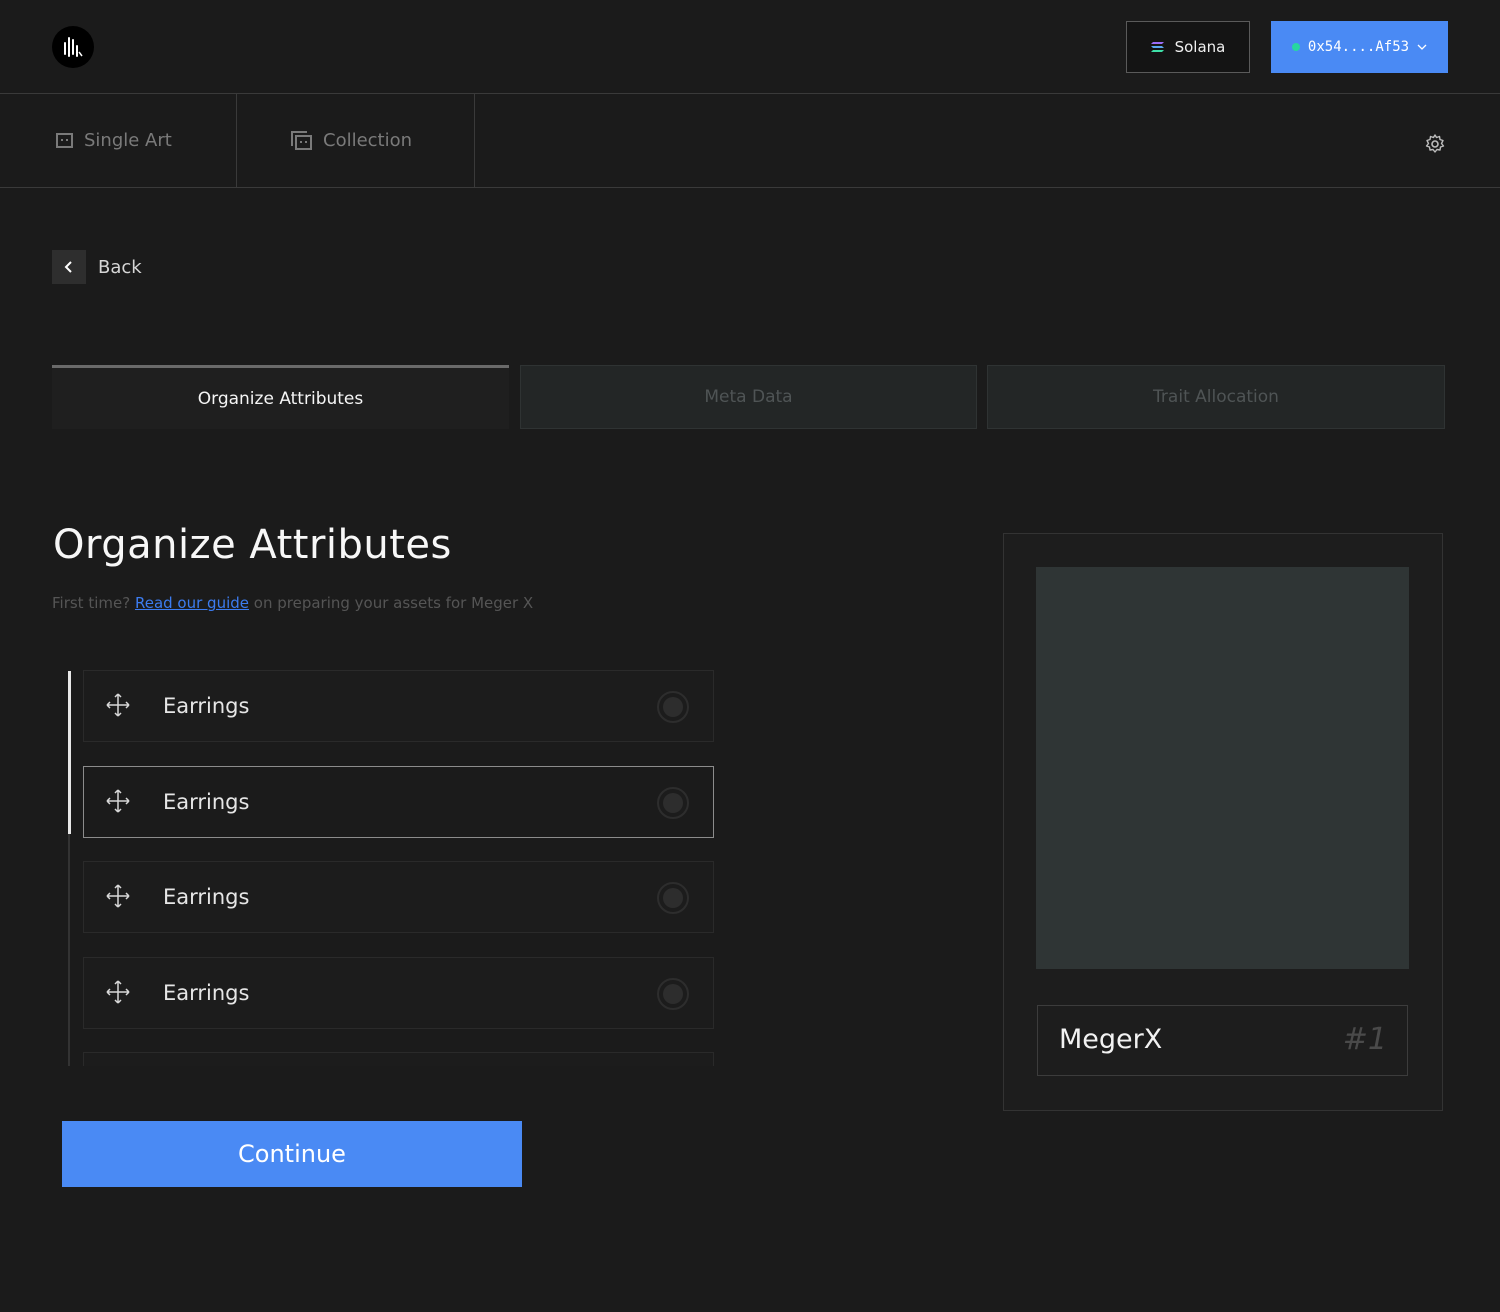 The image size is (1500, 1312). Describe the element at coordinates (750, 141) in the screenshot. I see `mode-tab-bar: Single Art Collection` at that location.